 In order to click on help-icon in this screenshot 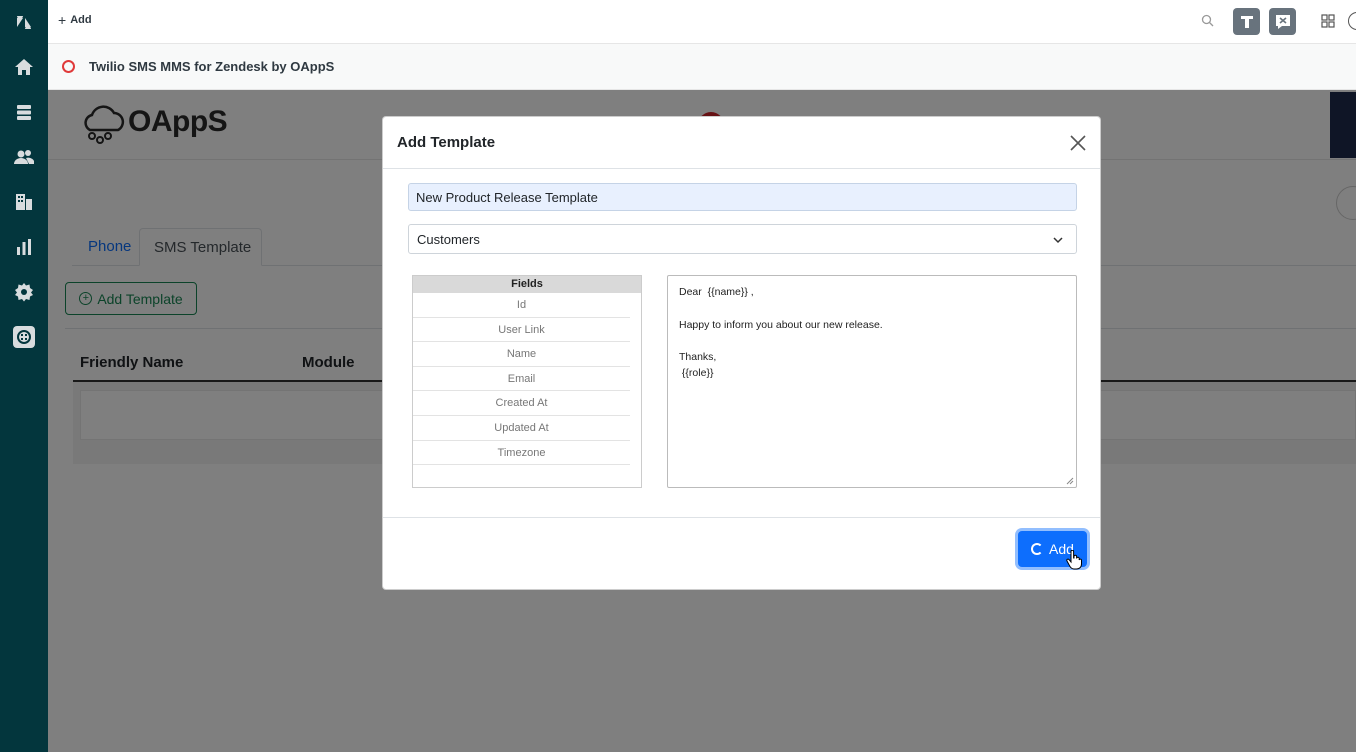, I will do `click(1352, 21)`.